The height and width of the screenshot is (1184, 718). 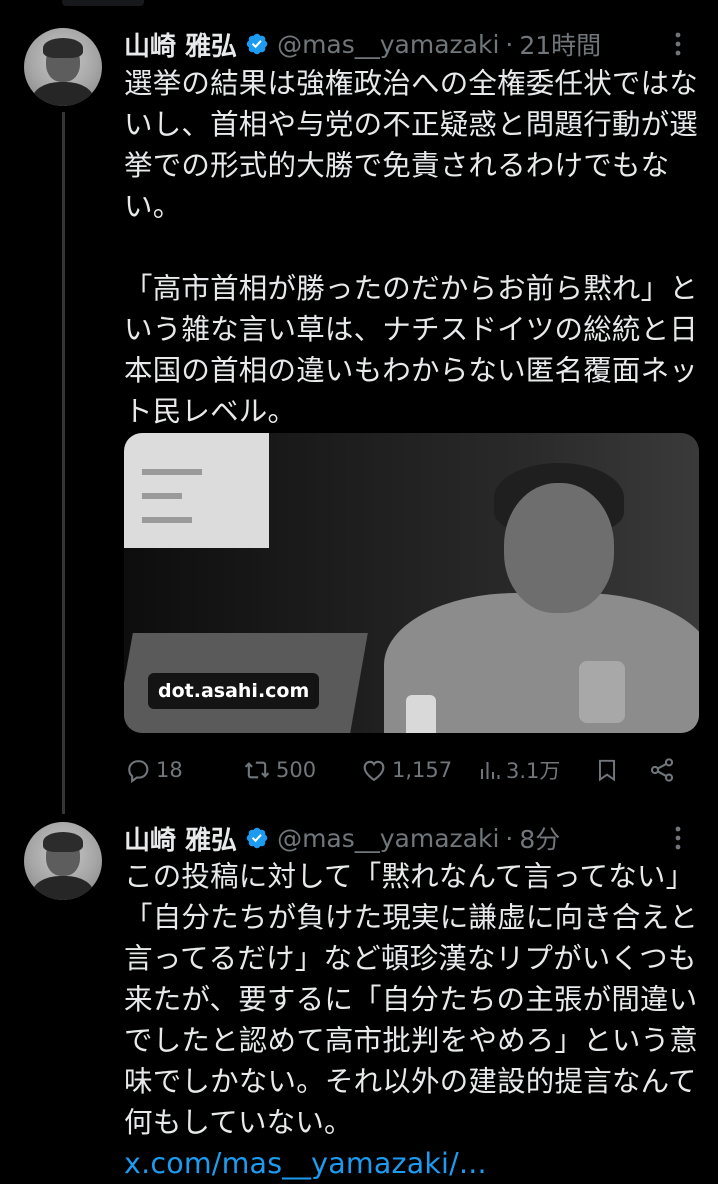 What do you see at coordinates (296, 770) in the screenshot?
I see `retweet-count: 500` at bounding box center [296, 770].